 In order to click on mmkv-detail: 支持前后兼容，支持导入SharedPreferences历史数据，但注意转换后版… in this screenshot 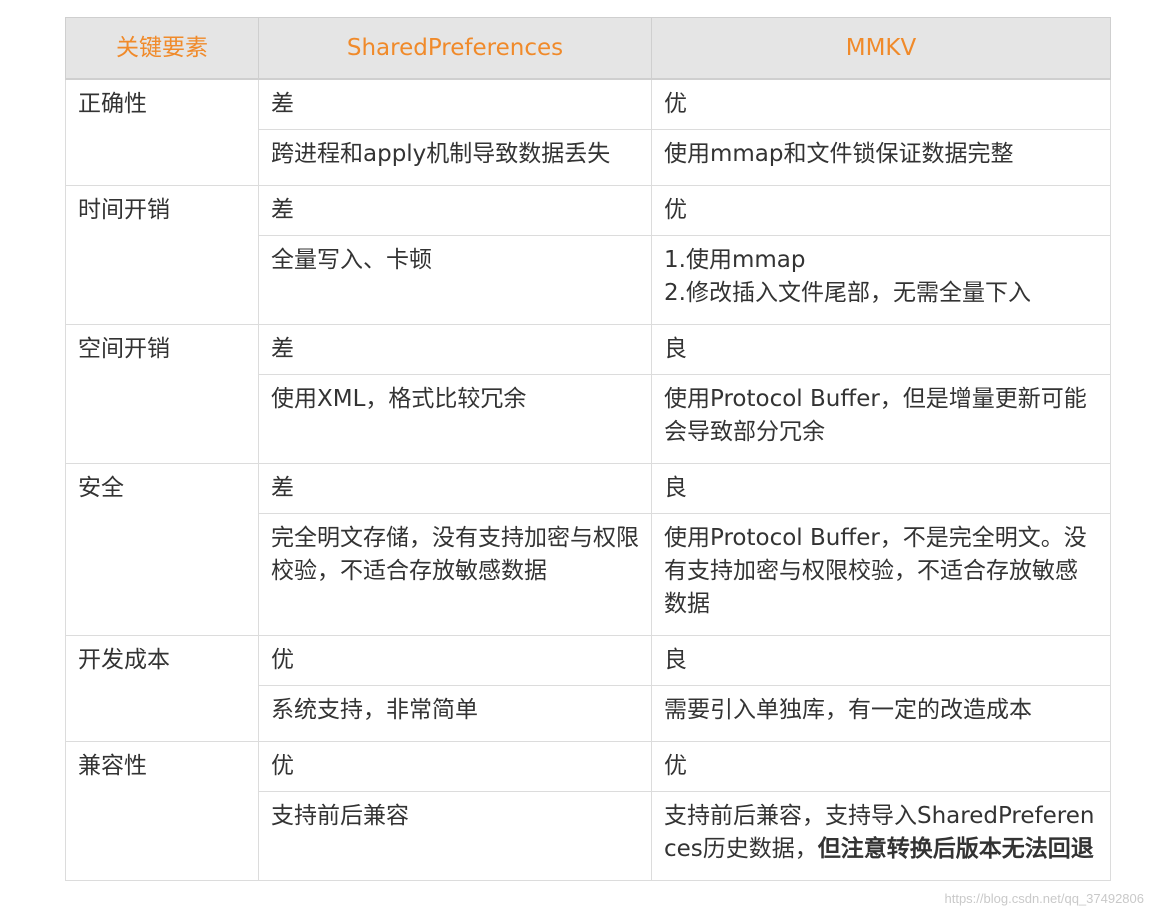, I will do `click(881, 836)`.